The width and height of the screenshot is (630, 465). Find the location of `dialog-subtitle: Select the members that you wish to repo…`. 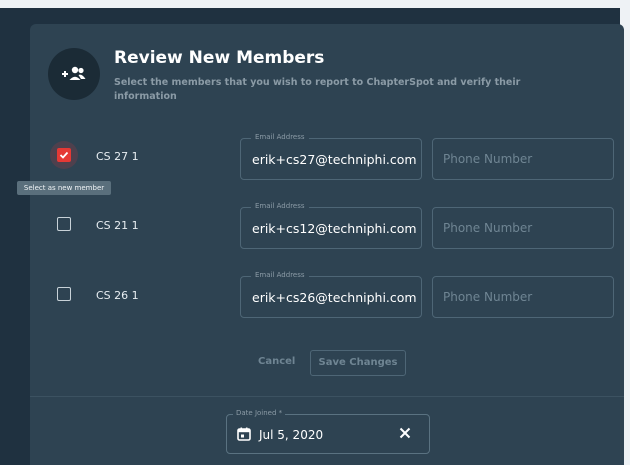

dialog-subtitle: Select the members that you wish to repo… is located at coordinates (317, 89).